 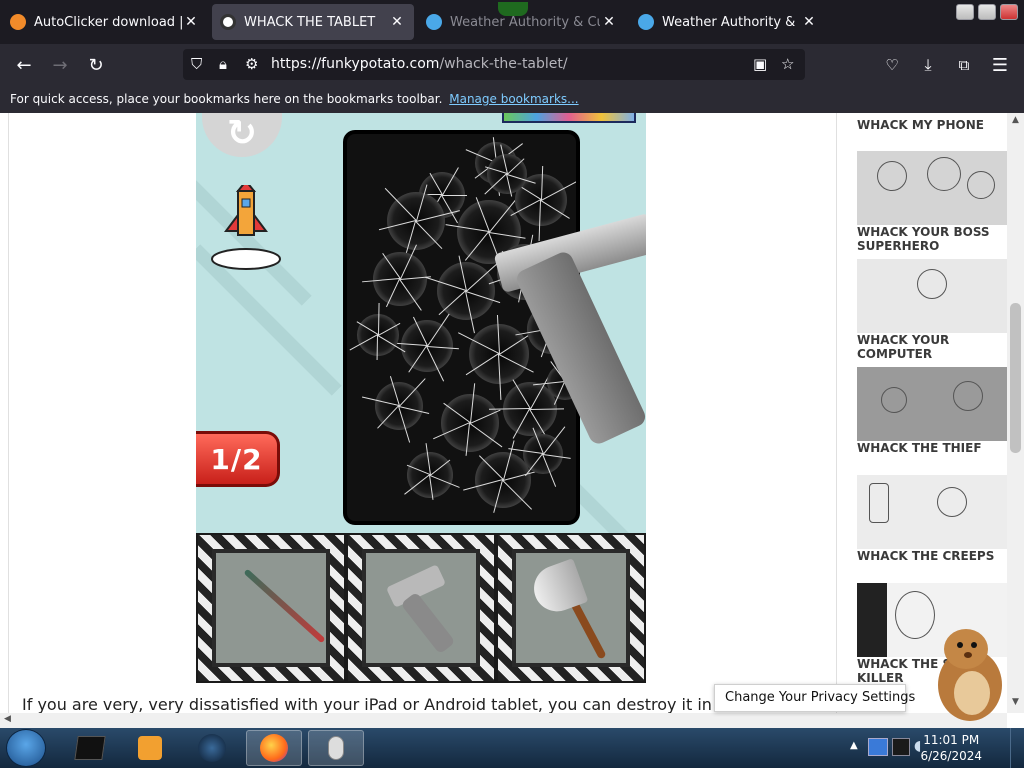 What do you see at coordinates (228, 22) in the screenshot?
I see `funkypotato-icon` at bounding box center [228, 22].